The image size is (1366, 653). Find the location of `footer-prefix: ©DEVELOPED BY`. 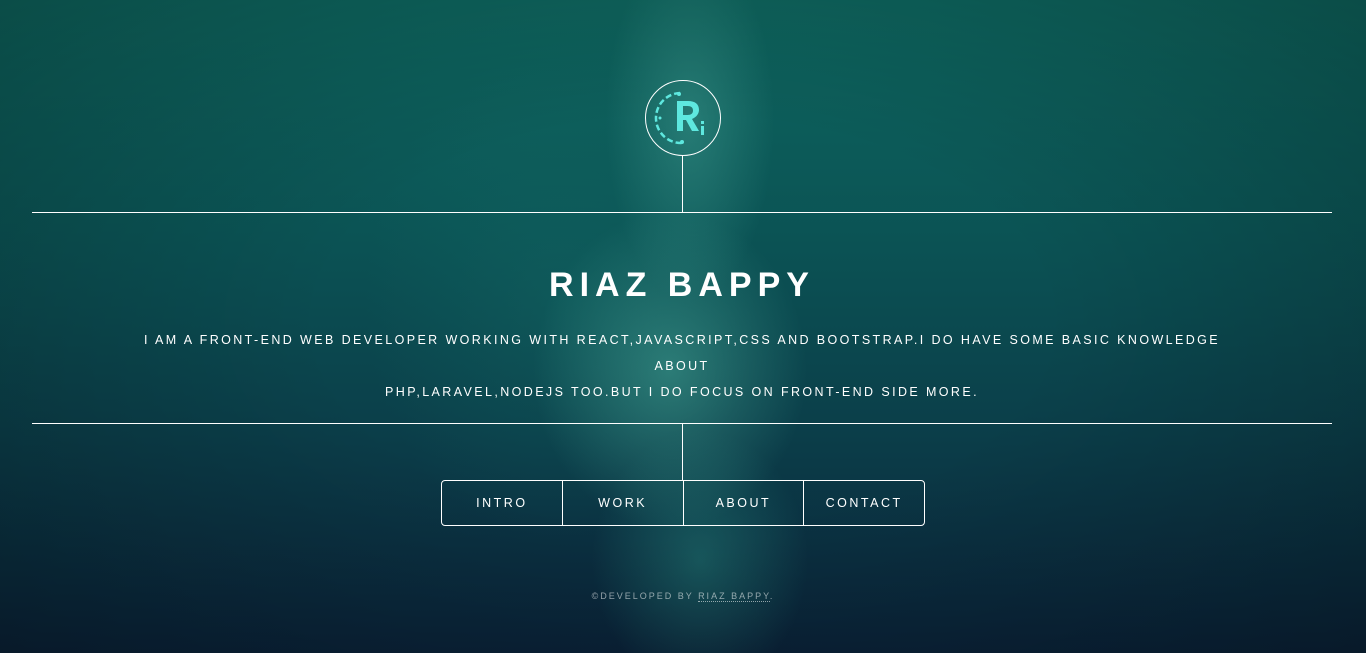

footer-prefix: ©DEVELOPED BY is located at coordinates (645, 596).